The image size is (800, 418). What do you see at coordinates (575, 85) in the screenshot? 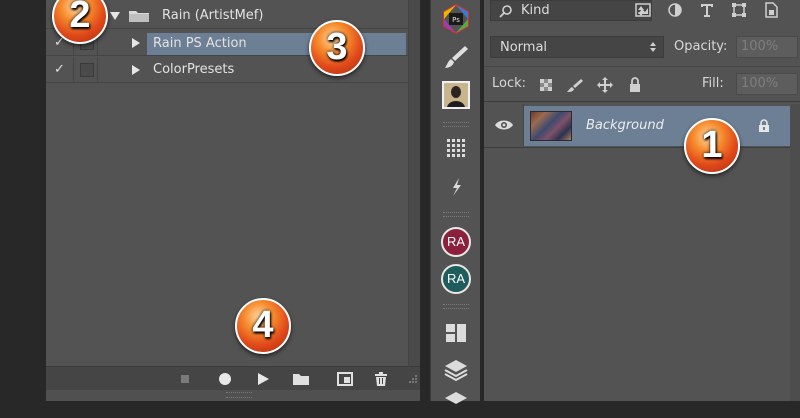
I see `lock-image-icon` at bounding box center [575, 85].